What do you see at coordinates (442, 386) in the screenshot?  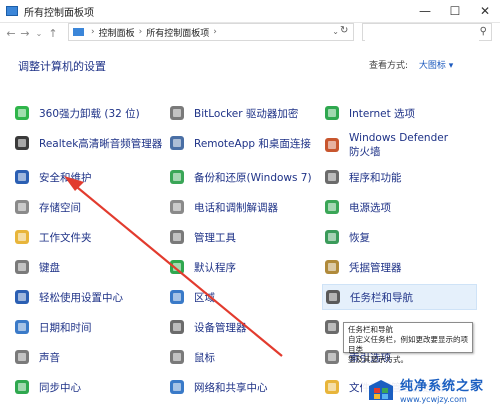 I see `watermark-title: 纯净系统之家` at bounding box center [442, 386].